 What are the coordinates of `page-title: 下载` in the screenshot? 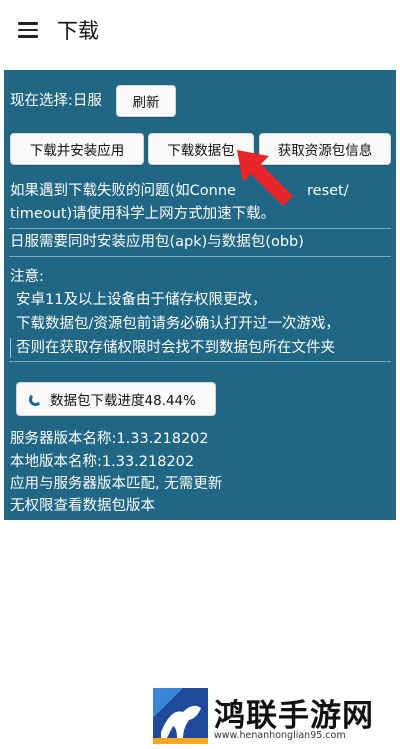 It's located at (78, 31).